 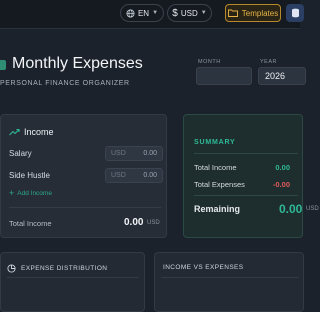 What do you see at coordinates (134, 222) in the screenshot?
I see `total-income-value: 0.00` at bounding box center [134, 222].